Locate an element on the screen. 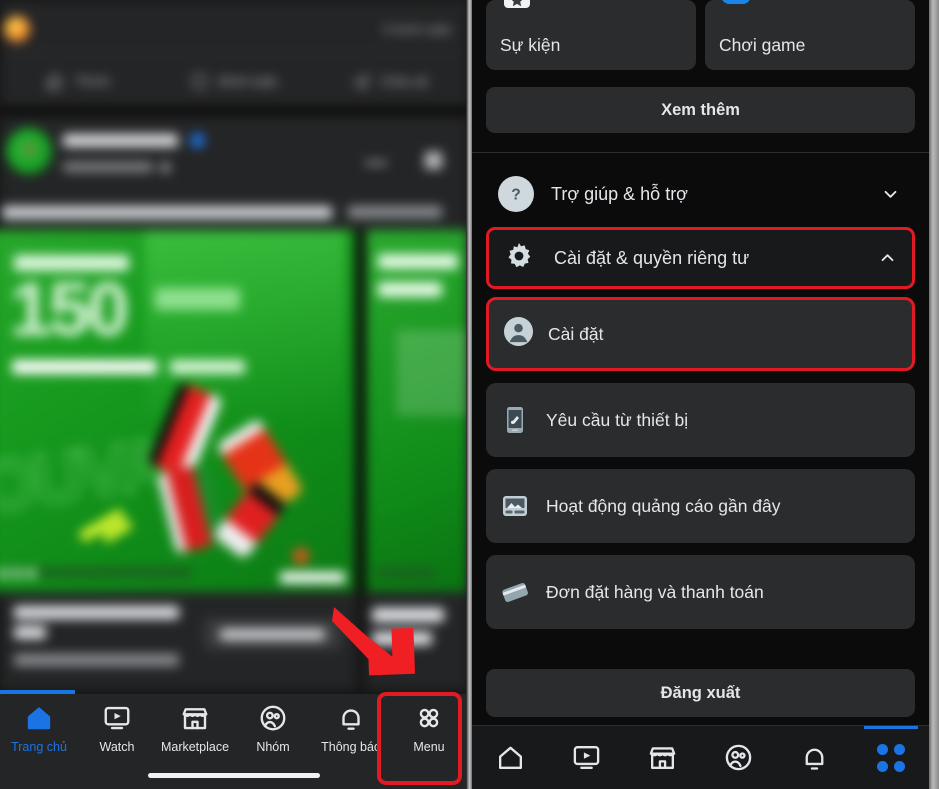 Image resolution: width=939 pixels, height=789 pixels. divider is located at coordinates (234, 52).